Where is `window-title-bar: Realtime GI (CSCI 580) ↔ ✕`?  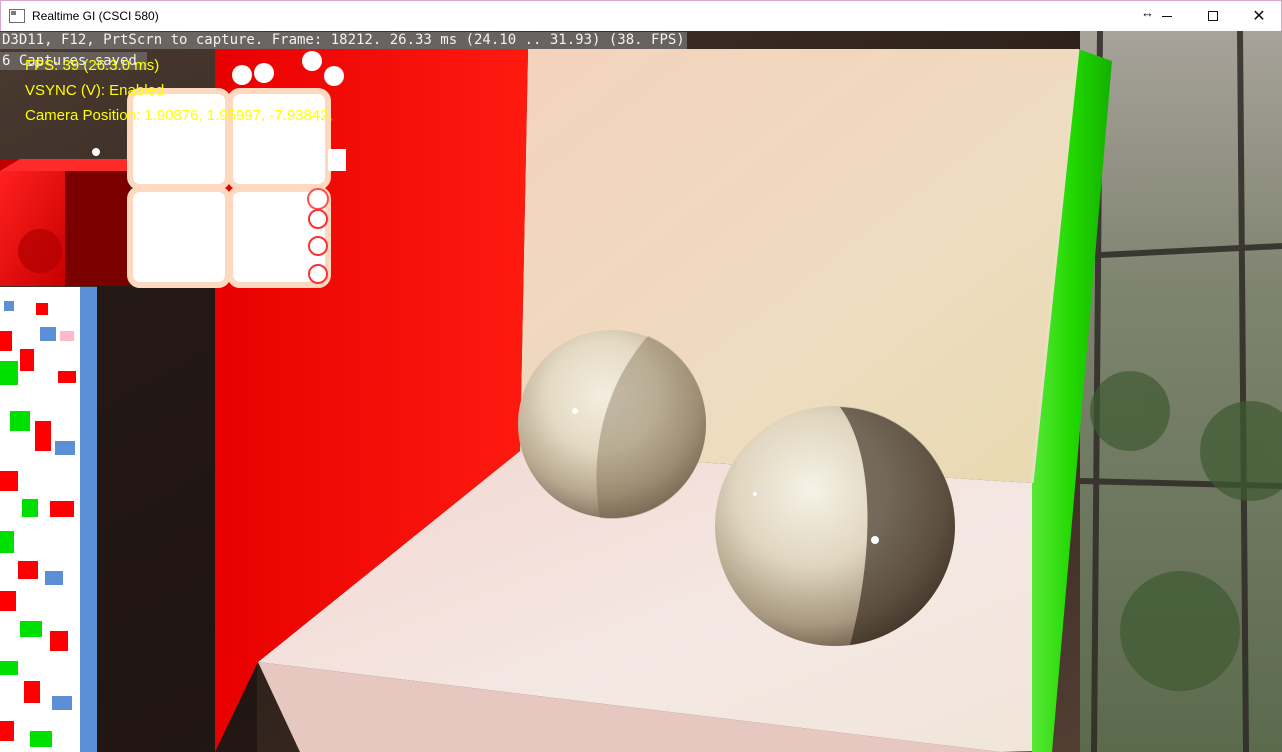 window-title-bar: Realtime GI (CSCI 580) ↔ ✕ is located at coordinates (641, 15).